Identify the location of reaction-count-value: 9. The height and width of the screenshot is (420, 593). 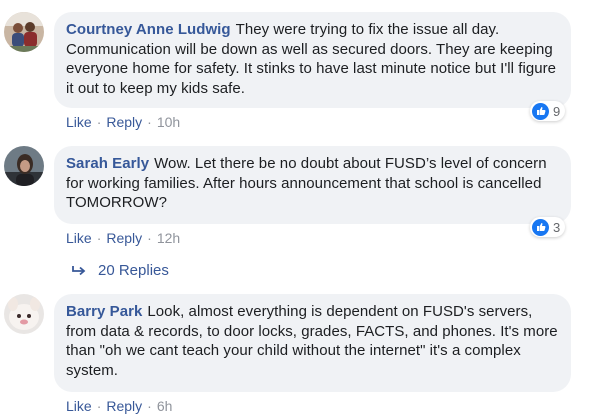
(557, 111).